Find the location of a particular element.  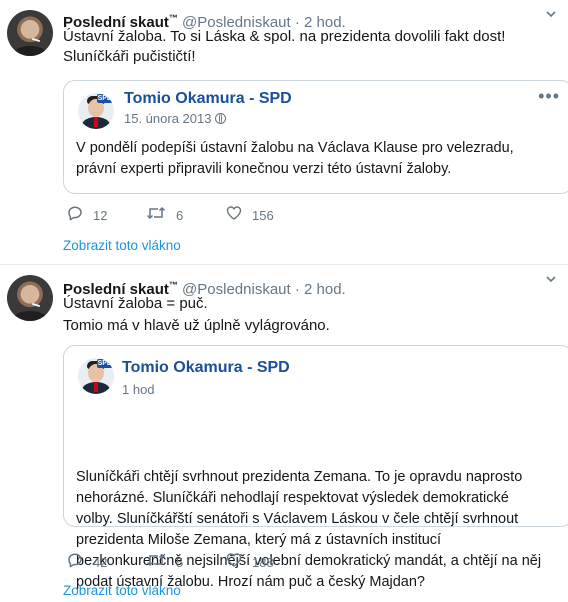

tweet-time: 2 hod. is located at coordinates (325, 289).